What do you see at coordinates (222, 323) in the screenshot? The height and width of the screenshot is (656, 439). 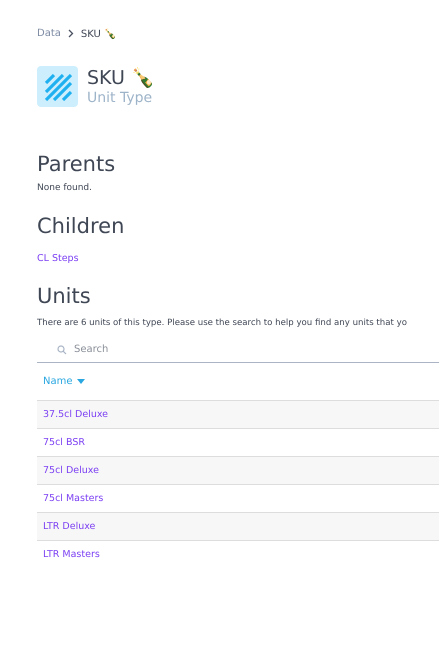 I see `description-text: There are 6 units of this type. Please use the search to help you find any units that yo` at bounding box center [222, 323].